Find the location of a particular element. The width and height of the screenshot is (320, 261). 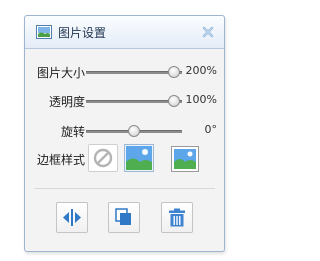

close-icon is located at coordinates (208, 32).